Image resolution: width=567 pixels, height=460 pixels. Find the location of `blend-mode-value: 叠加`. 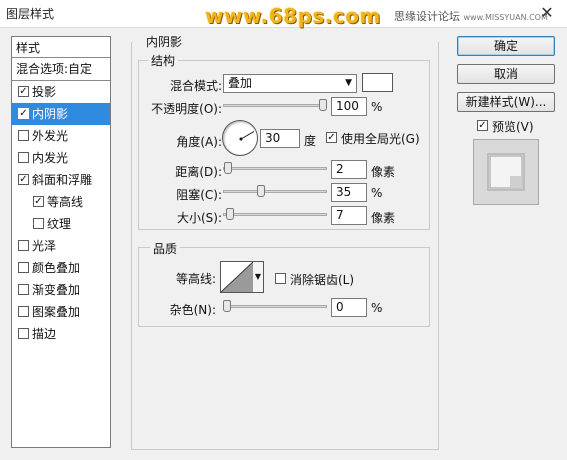

blend-mode-value: 叠加 is located at coordinates (240, 83).